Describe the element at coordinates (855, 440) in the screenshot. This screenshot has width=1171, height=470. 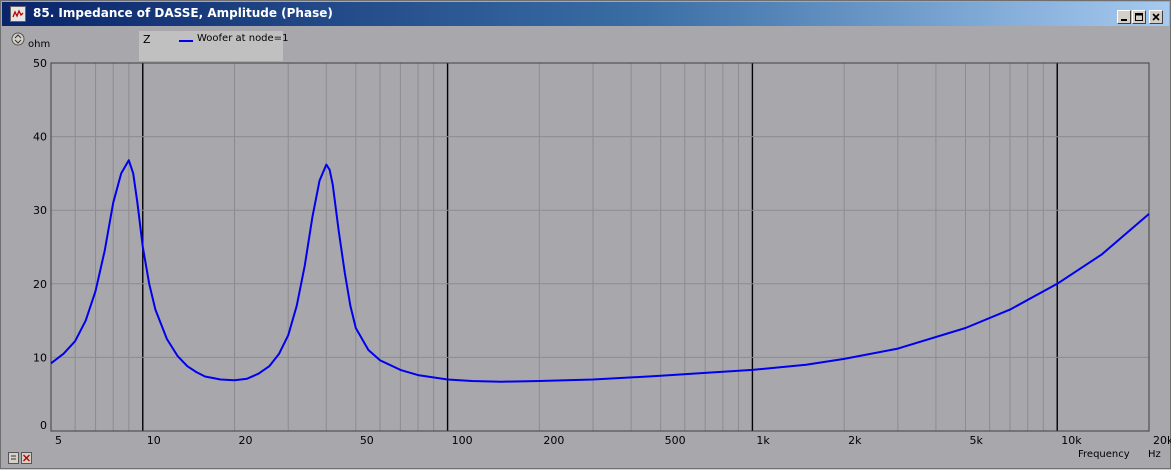
I see `x-tick-label: 2k` at that location.